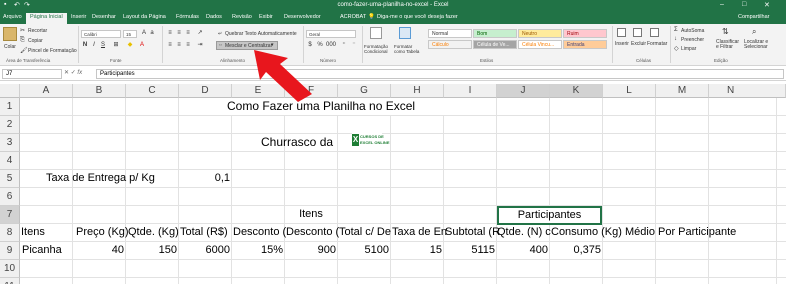  Describe the element at coordinates (102, 232) in the screenshot. I see `table-header-preco: Preço (Kg)` at that location.